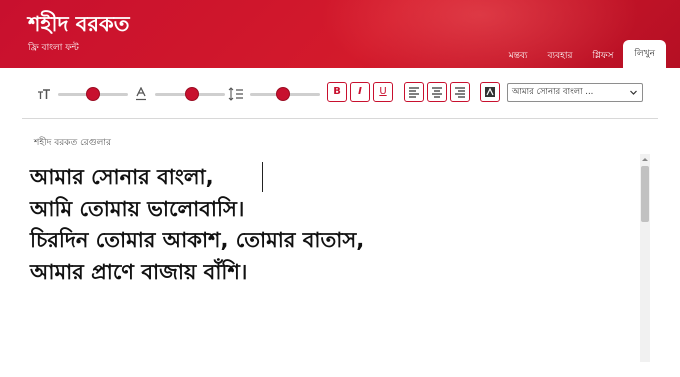 The width and height of the screenshot is (680, 377). I want to click on italic-button: I, so click(360, 92).